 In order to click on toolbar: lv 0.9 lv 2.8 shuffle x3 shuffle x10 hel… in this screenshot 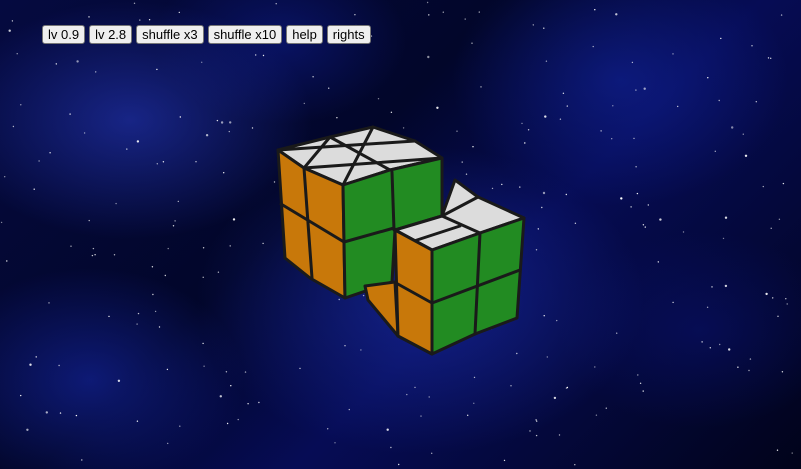, I will do `click(206, 34)`.